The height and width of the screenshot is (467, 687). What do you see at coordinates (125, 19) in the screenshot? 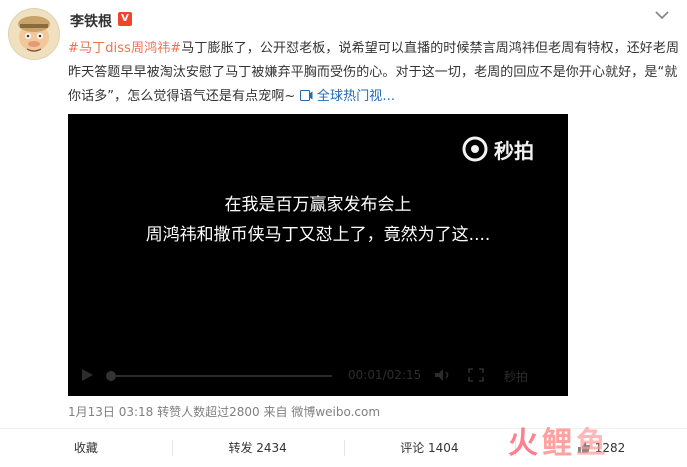
I see `verified-badge-icon: V` at bounding box center [125, 19].